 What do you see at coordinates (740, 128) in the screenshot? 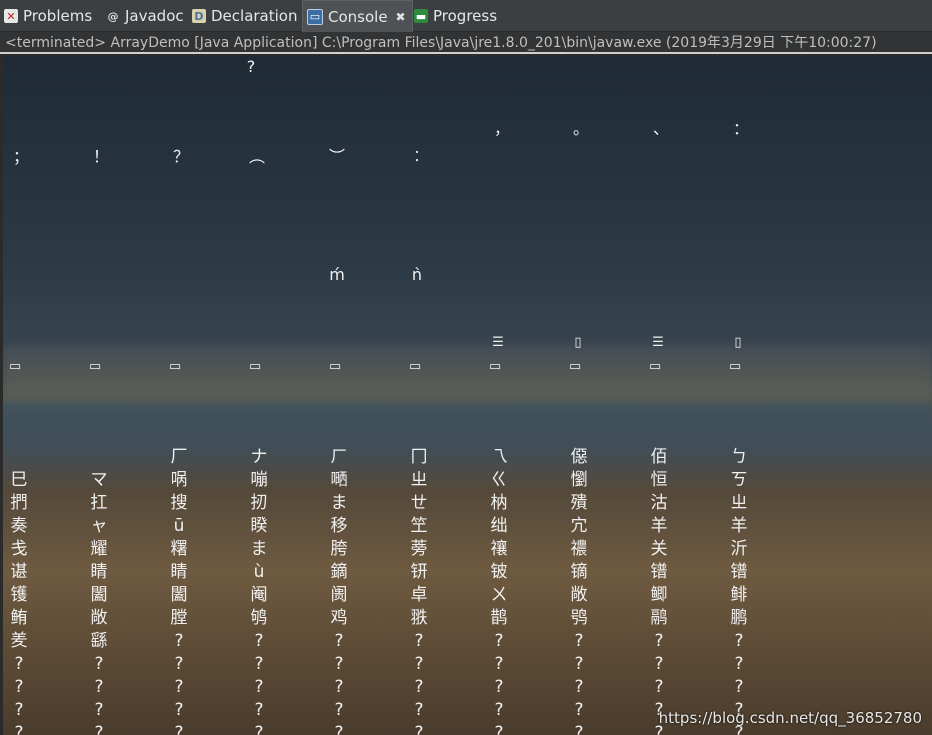
I see `output-char: ：` at bounding box center [740, 128].